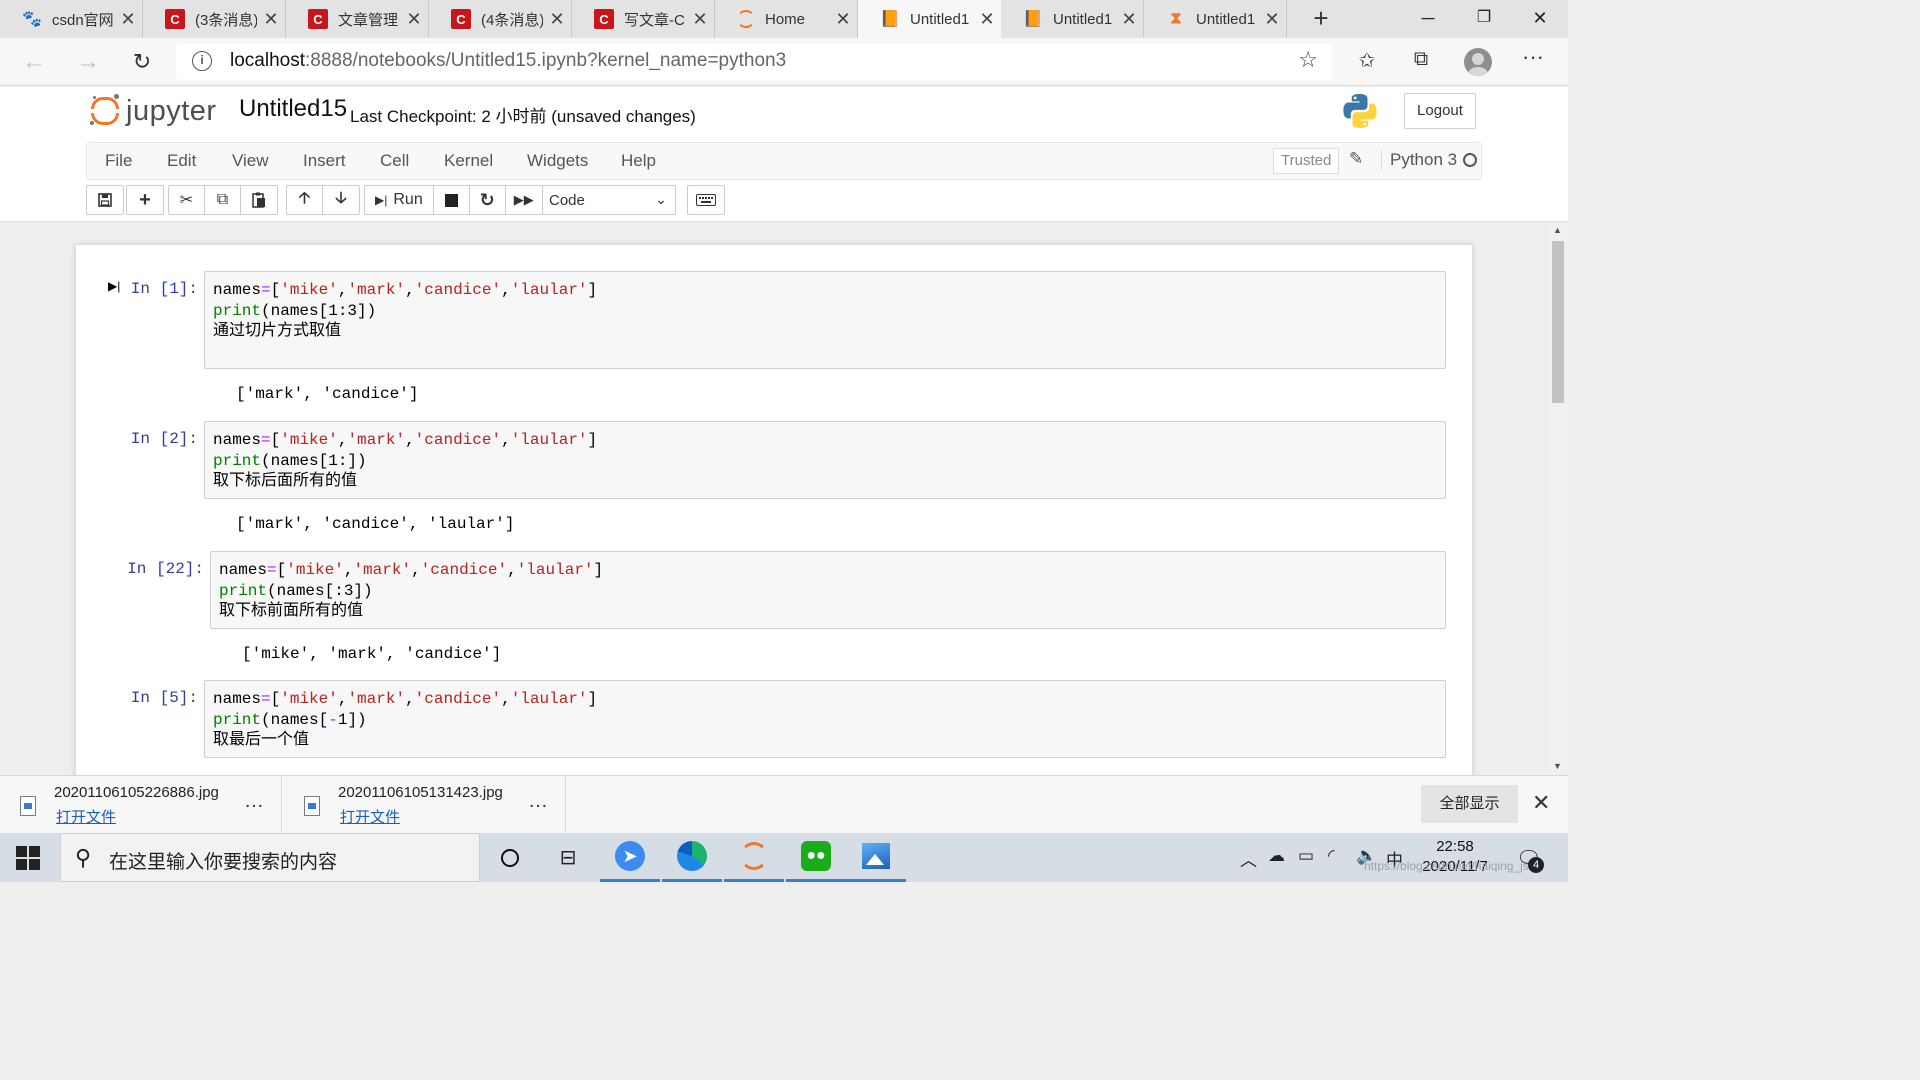  What do you see at coordinates (1484, 19) in the screenshot?
I see `restore-button: ❐` at bounding box center [1484, 19].